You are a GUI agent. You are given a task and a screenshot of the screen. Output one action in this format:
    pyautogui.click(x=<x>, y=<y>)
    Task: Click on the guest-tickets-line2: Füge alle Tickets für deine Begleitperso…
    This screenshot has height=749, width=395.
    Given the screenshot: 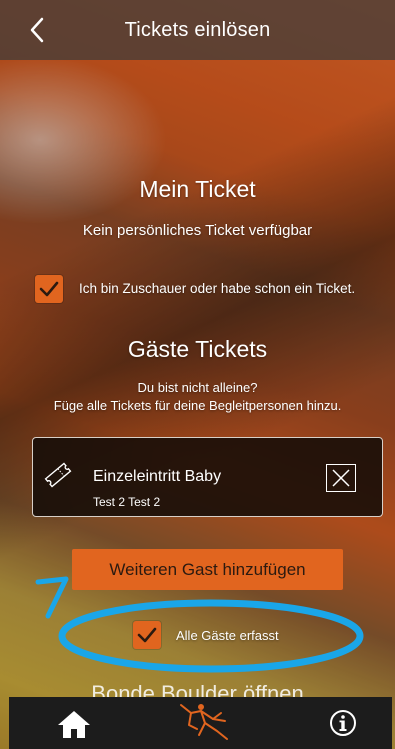 What is the action you would take?
    pyautogui.click(x=197, y=405)
    